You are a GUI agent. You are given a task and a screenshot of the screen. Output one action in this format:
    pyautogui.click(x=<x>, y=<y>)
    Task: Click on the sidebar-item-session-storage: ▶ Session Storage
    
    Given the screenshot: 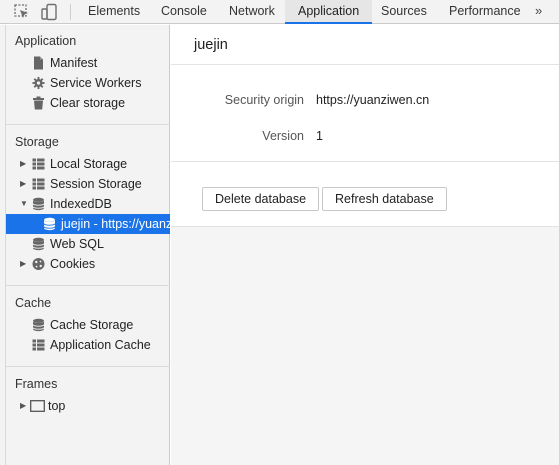 What is the action you would take?
    pyautogui.click(x=88, y=184)
    